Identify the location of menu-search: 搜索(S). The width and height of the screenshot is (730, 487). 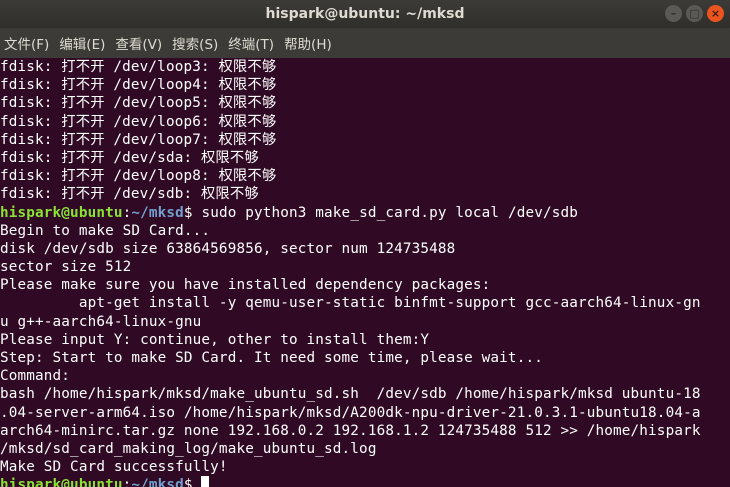
(196, 43).